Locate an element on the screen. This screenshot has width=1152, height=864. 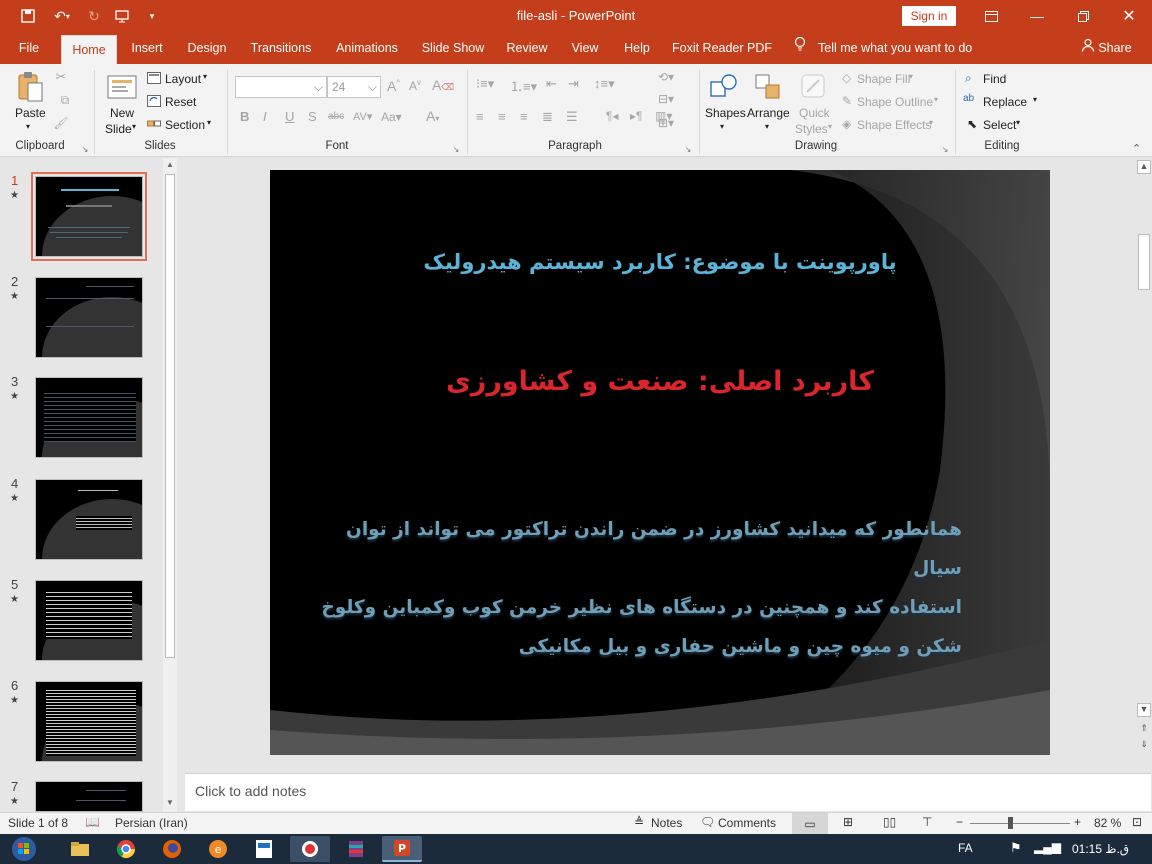
tab-insert: Insert is located at coordinates (147, 48).